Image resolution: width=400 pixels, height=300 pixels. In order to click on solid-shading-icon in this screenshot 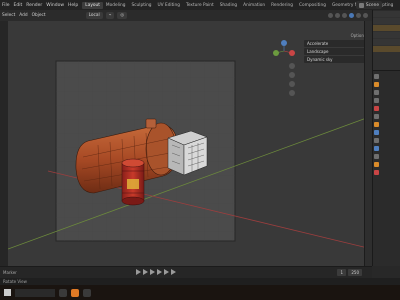, I will do `click(351, 15)`.